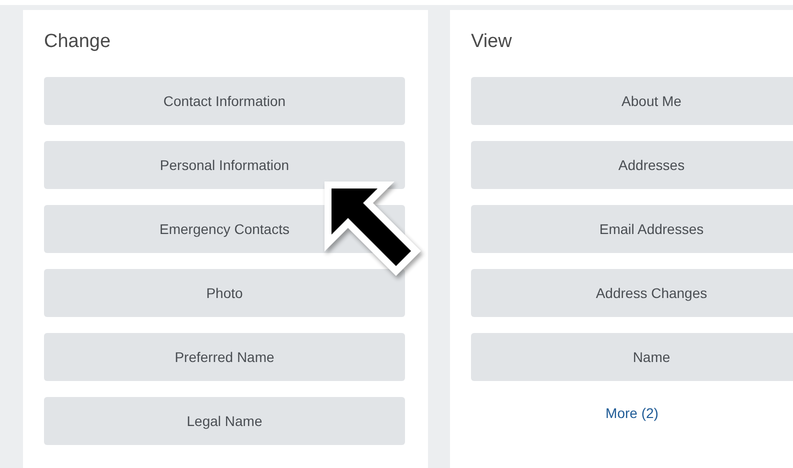 The image size is (793, 468). I want to click on panel-title: Change, so click(77, 42).